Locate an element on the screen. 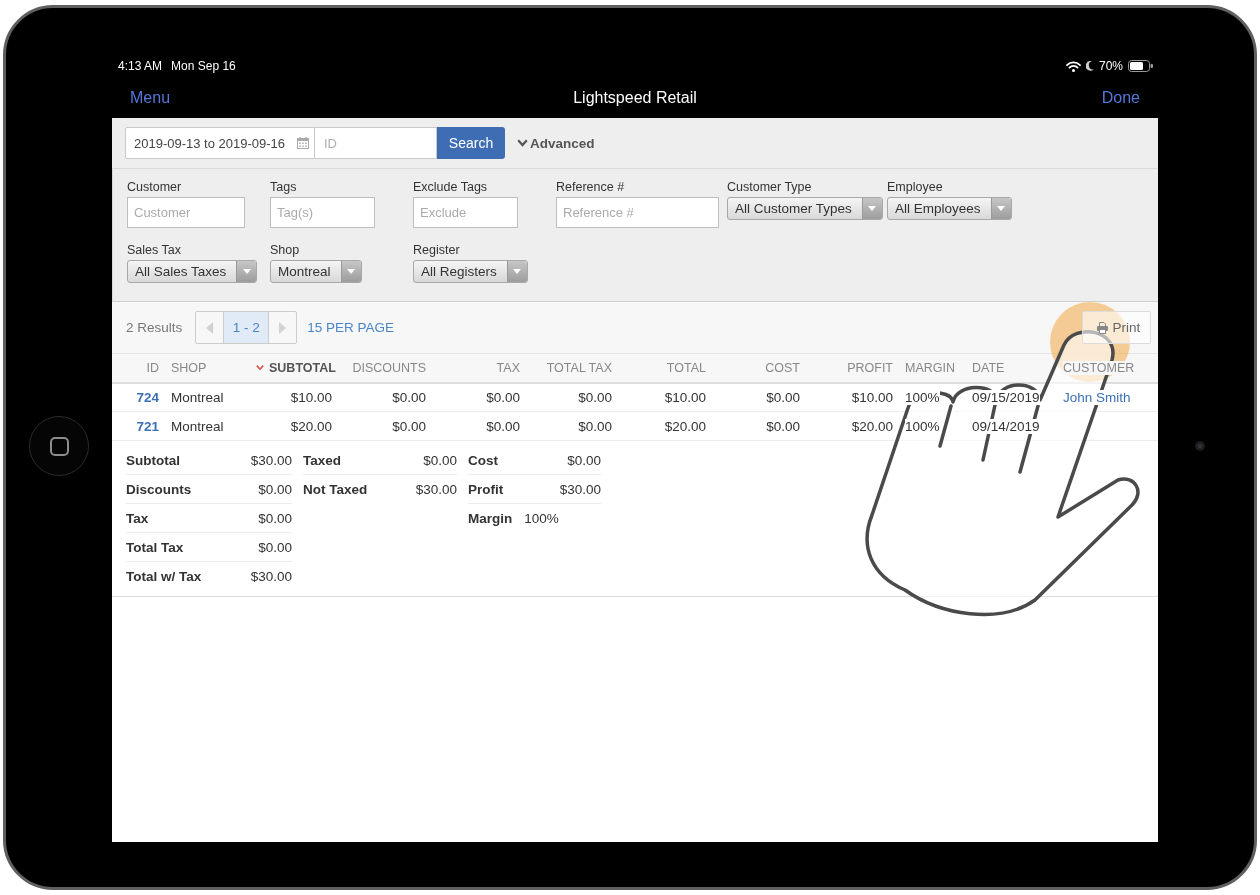  summary-label: Discounts is located at coordinates (159, 489).